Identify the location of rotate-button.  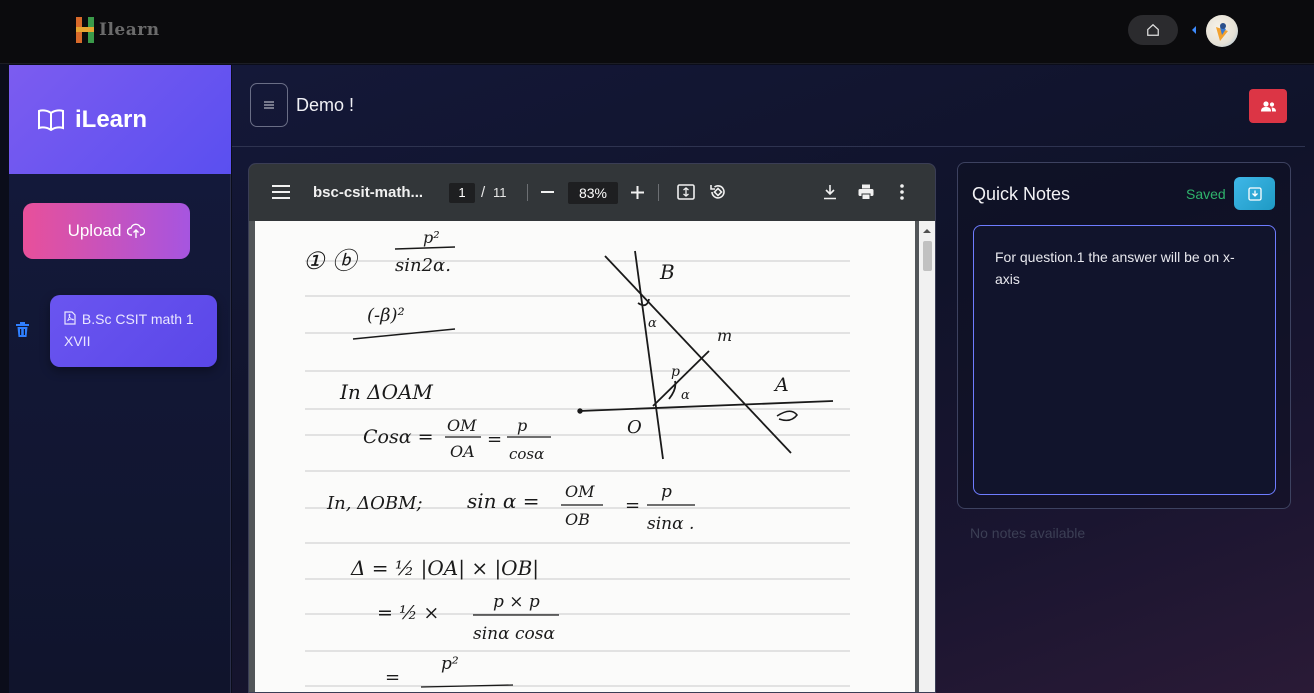
(718, 192).